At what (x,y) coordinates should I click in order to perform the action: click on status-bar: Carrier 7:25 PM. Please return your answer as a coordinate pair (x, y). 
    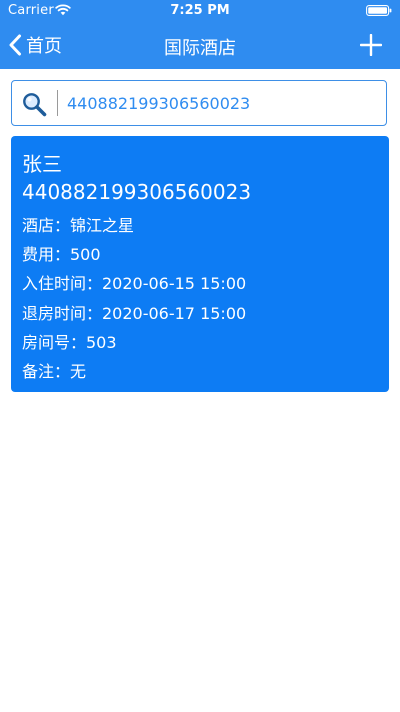
    Looking at the image, I should click on (200, 11).